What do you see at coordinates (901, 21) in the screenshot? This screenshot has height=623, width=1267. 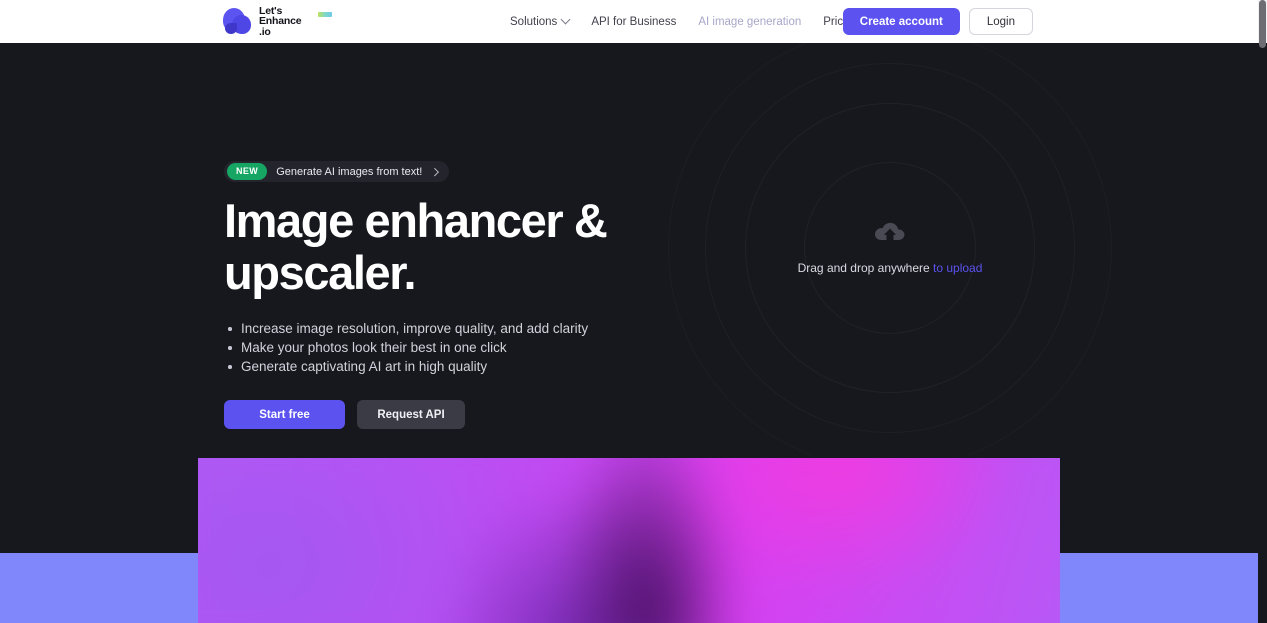 I see `create-account-button: Create account` at bounding box center [901, 21].